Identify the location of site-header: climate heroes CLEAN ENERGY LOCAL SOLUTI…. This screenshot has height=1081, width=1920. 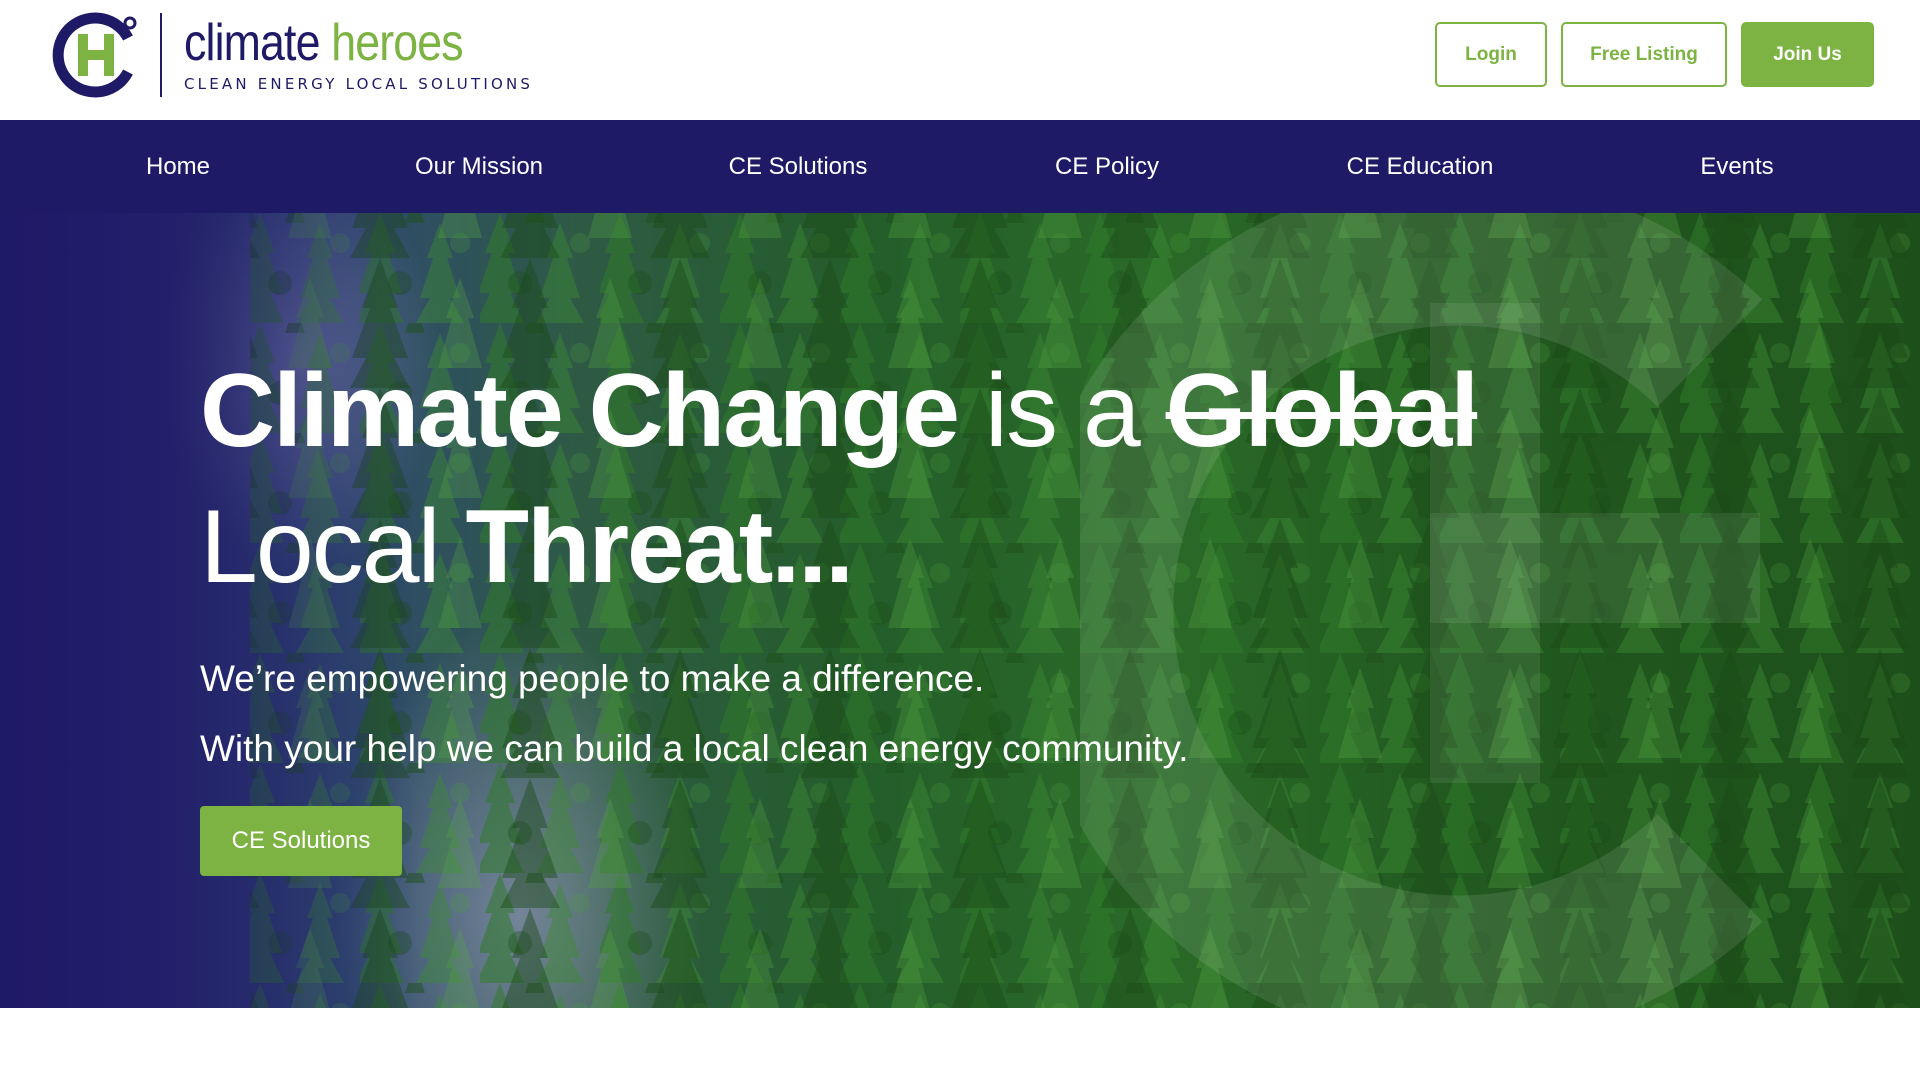
(960, 60).